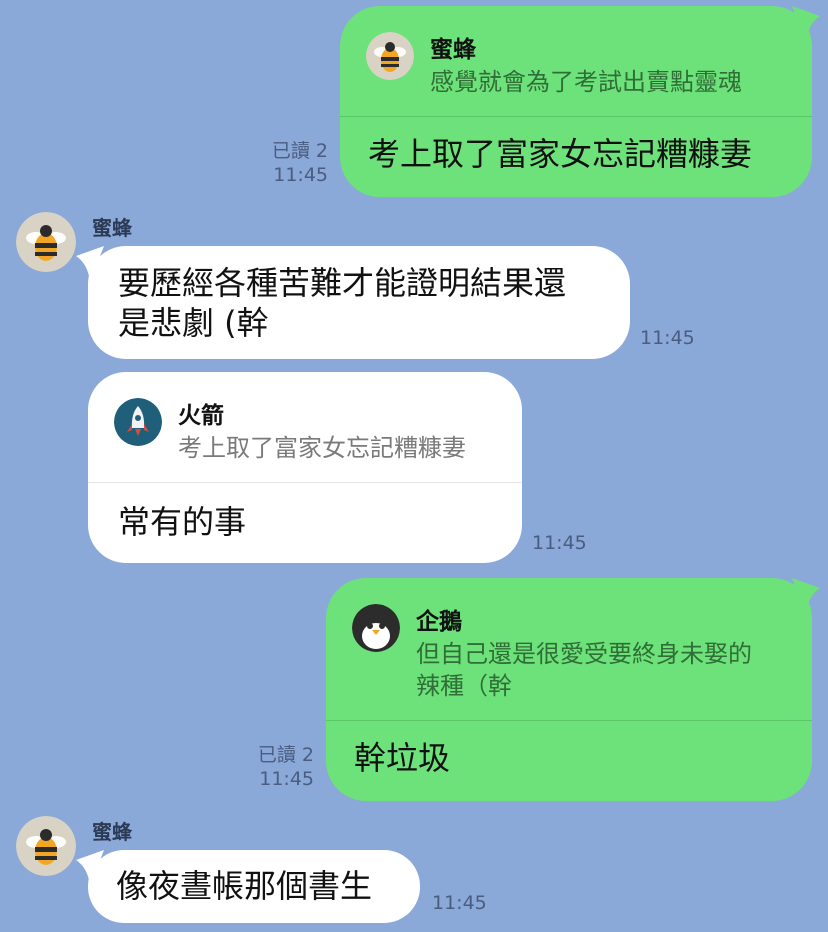 Image resolution: width=828 pixels, height=932 pixels. I want to click on message-text: 常有的事, so click(182, 522).